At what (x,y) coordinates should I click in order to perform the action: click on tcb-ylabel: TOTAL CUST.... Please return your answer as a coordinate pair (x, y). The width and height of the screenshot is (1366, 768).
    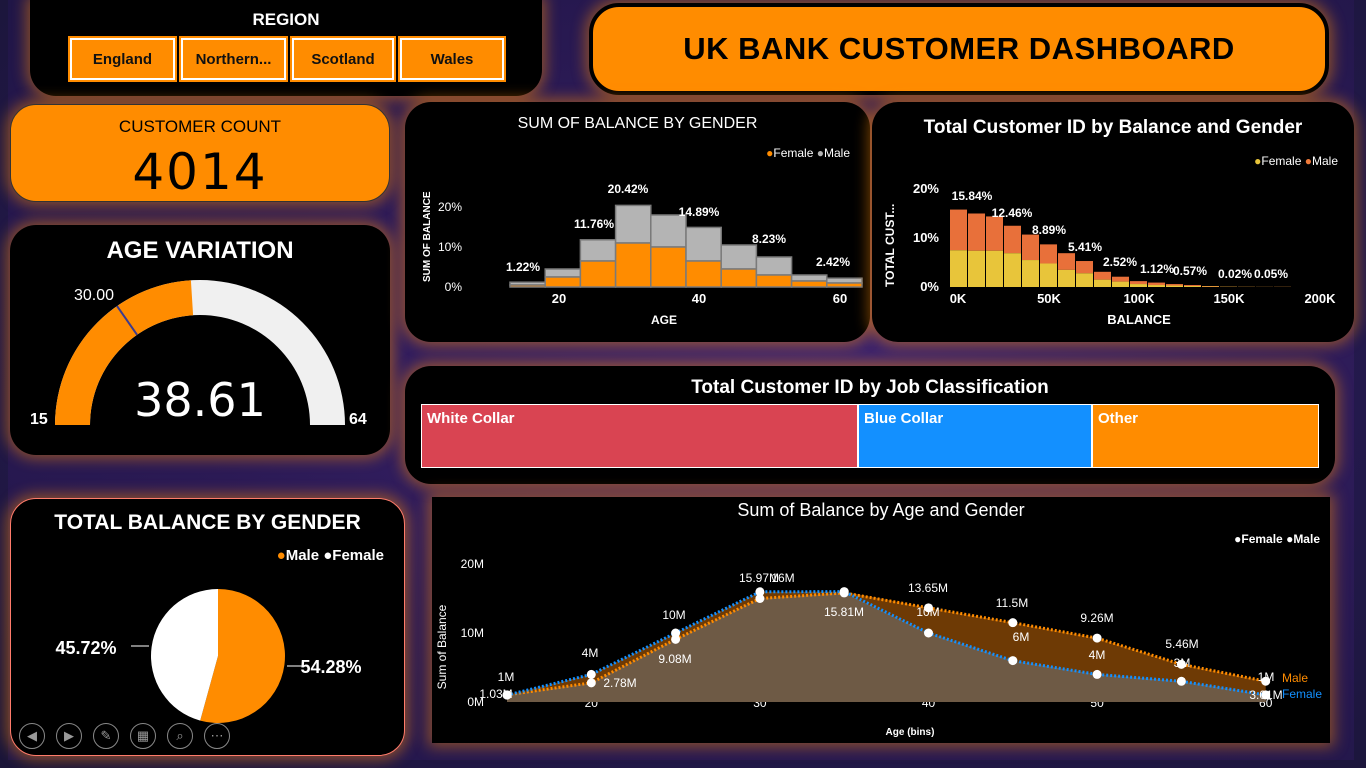
    Looking at the image, I should click on (890, 245).